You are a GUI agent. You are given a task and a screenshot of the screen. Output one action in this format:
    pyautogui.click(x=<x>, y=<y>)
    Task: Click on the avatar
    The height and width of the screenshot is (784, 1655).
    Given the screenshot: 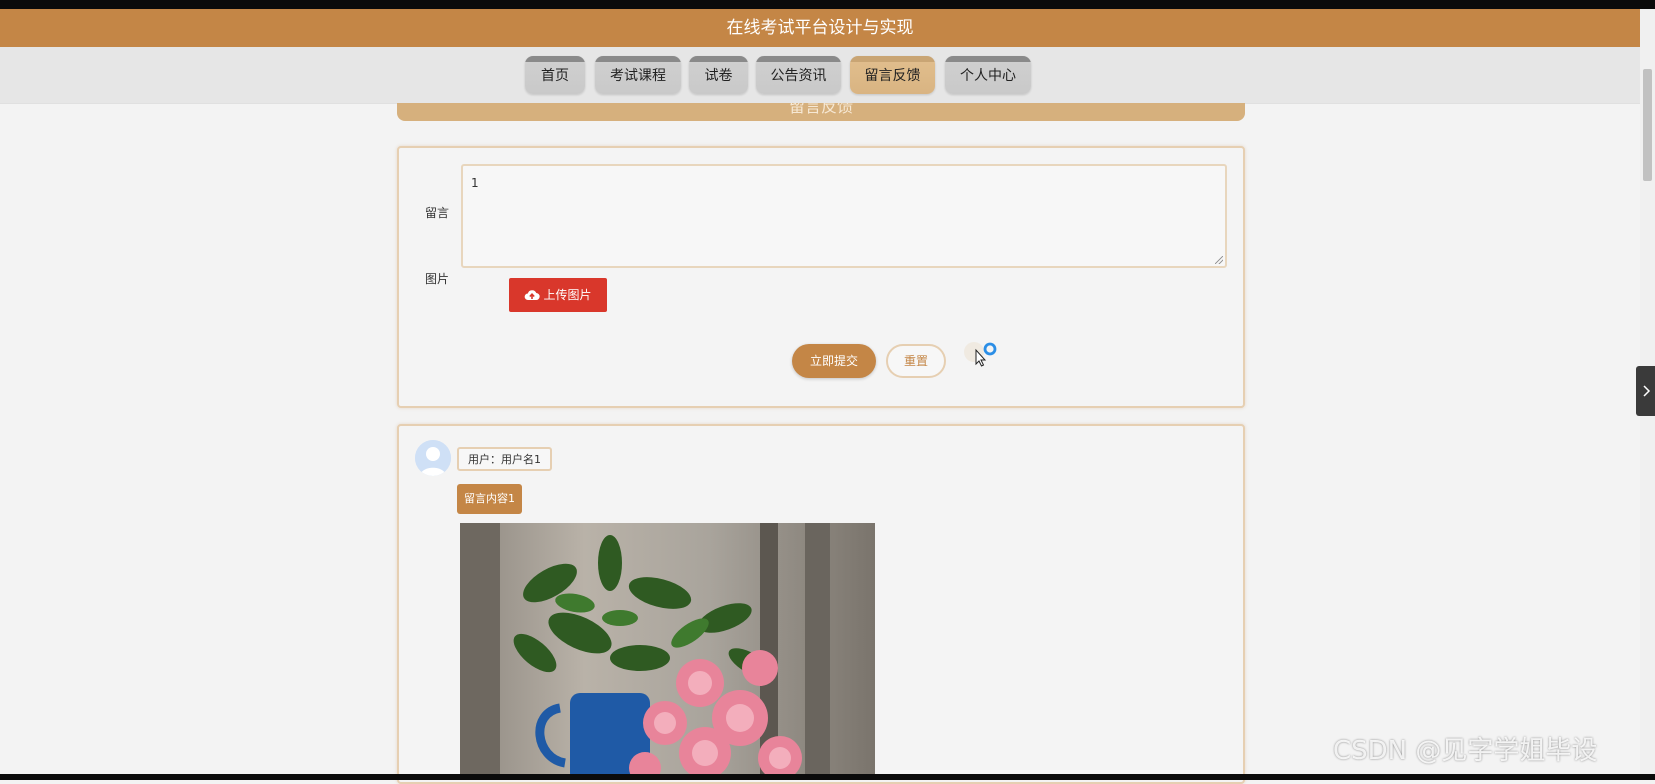 What is the action you would take?
    pyautogui.click(x=433, y=458)
    